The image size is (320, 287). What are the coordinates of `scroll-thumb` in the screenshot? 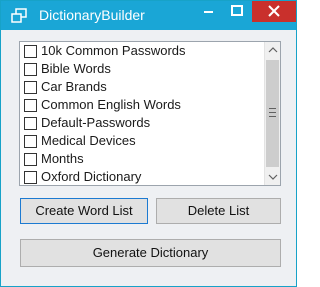 It's located at (272, 113).